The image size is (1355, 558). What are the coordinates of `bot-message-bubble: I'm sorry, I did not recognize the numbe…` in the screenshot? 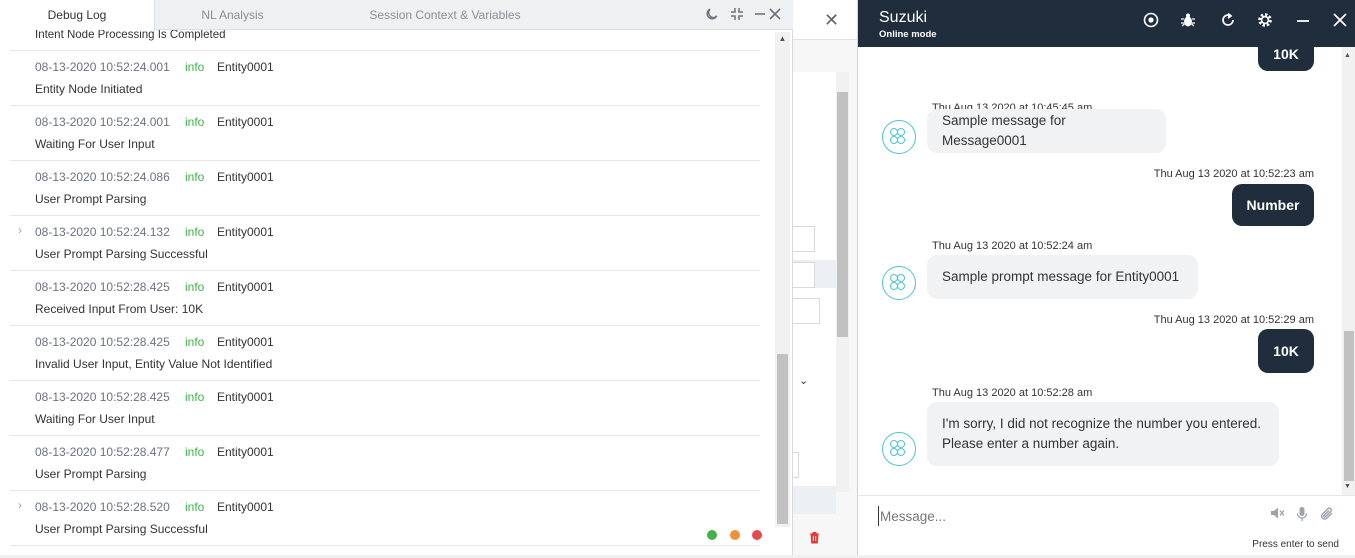 It's located at (1103, 434).